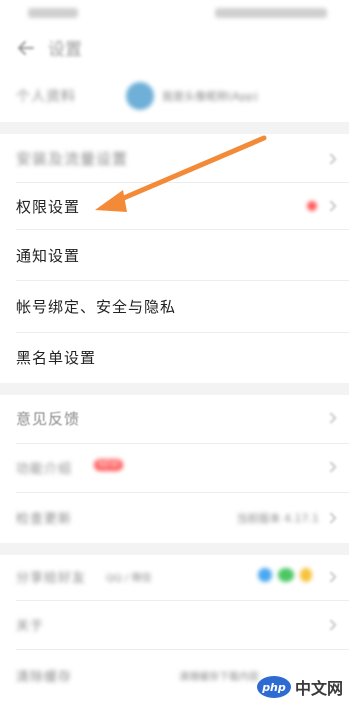 Image resolution: width=349 pixels, height=703 pixels. Describe the element at coordinates (174, 49) in the screenshot. I see `top-bar: 设置` at that location.